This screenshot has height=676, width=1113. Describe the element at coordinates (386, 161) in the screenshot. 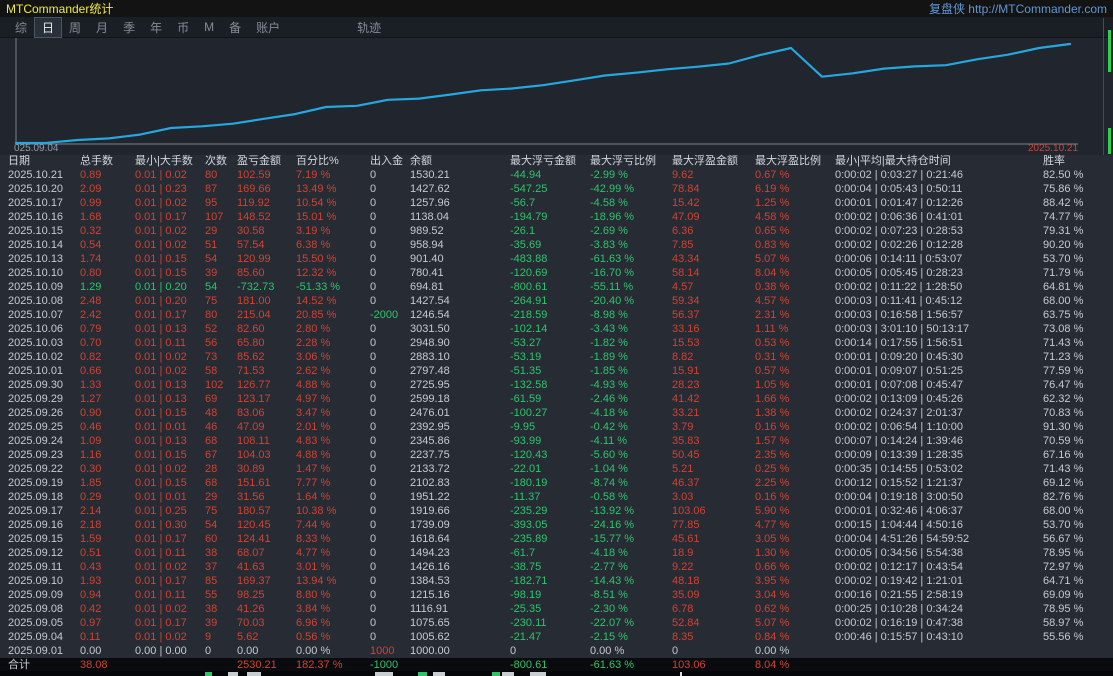

I see `column-header: 出入金` at that location.